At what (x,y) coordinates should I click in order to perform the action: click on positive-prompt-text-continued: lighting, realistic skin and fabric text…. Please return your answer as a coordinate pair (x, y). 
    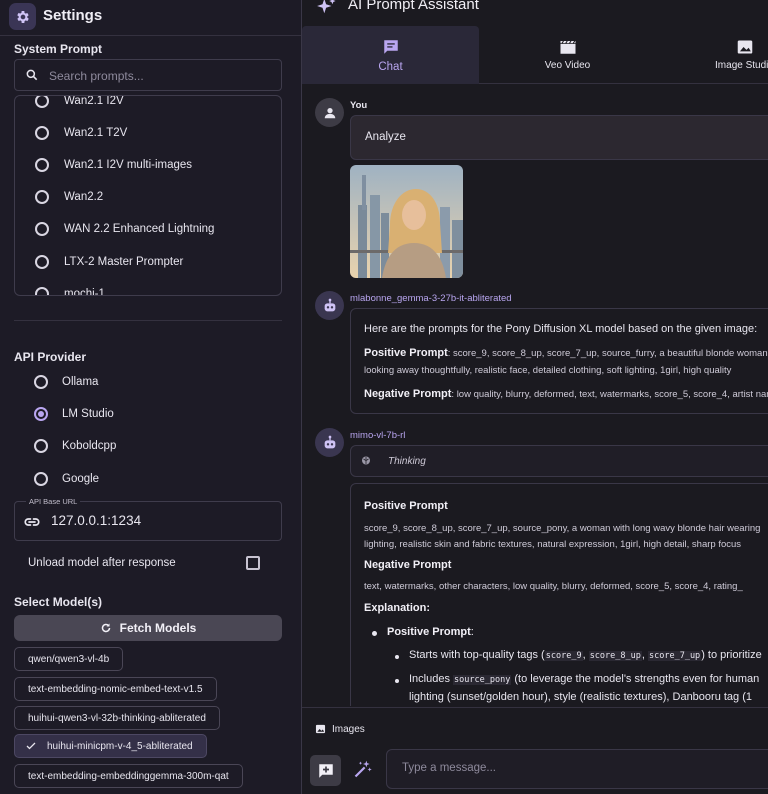
    Looking at the image, I should click on (553, 544).